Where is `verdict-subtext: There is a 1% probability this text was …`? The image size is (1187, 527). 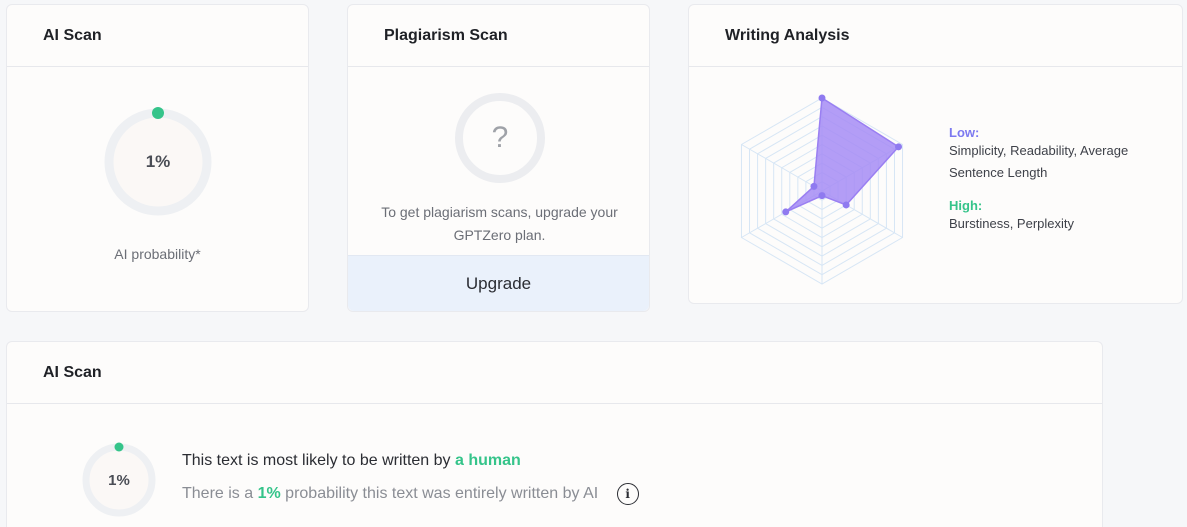
verdict-subtext: There is a 1% probability this text was … is located at coordinates (410, 494).